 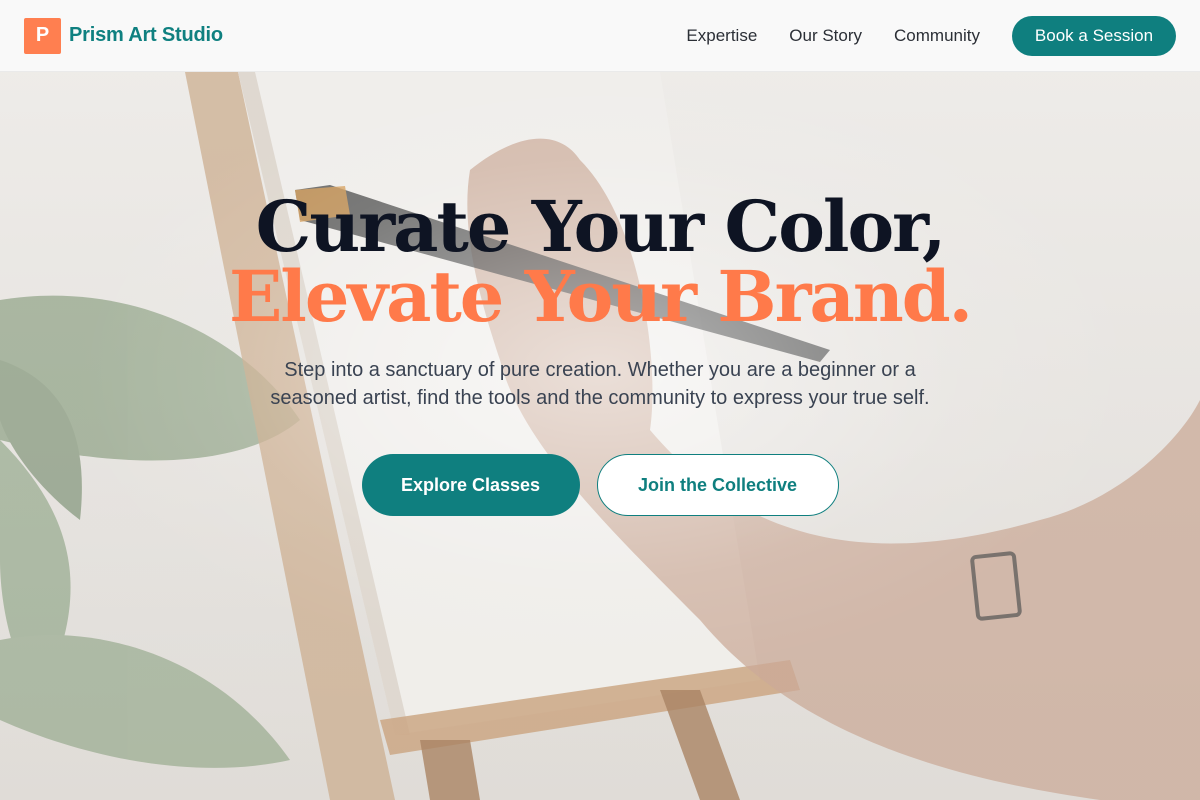 I want to click on headline-line-2: Elevate Your Brand., so click(x=600, y=296).